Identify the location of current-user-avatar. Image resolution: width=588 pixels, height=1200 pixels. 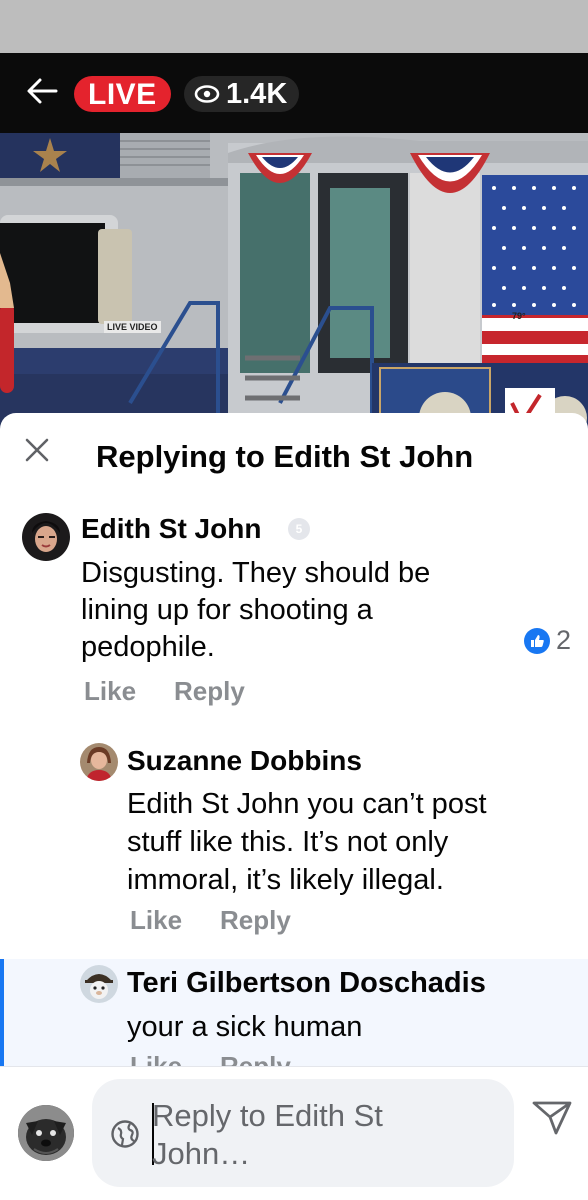
(46, 1133).